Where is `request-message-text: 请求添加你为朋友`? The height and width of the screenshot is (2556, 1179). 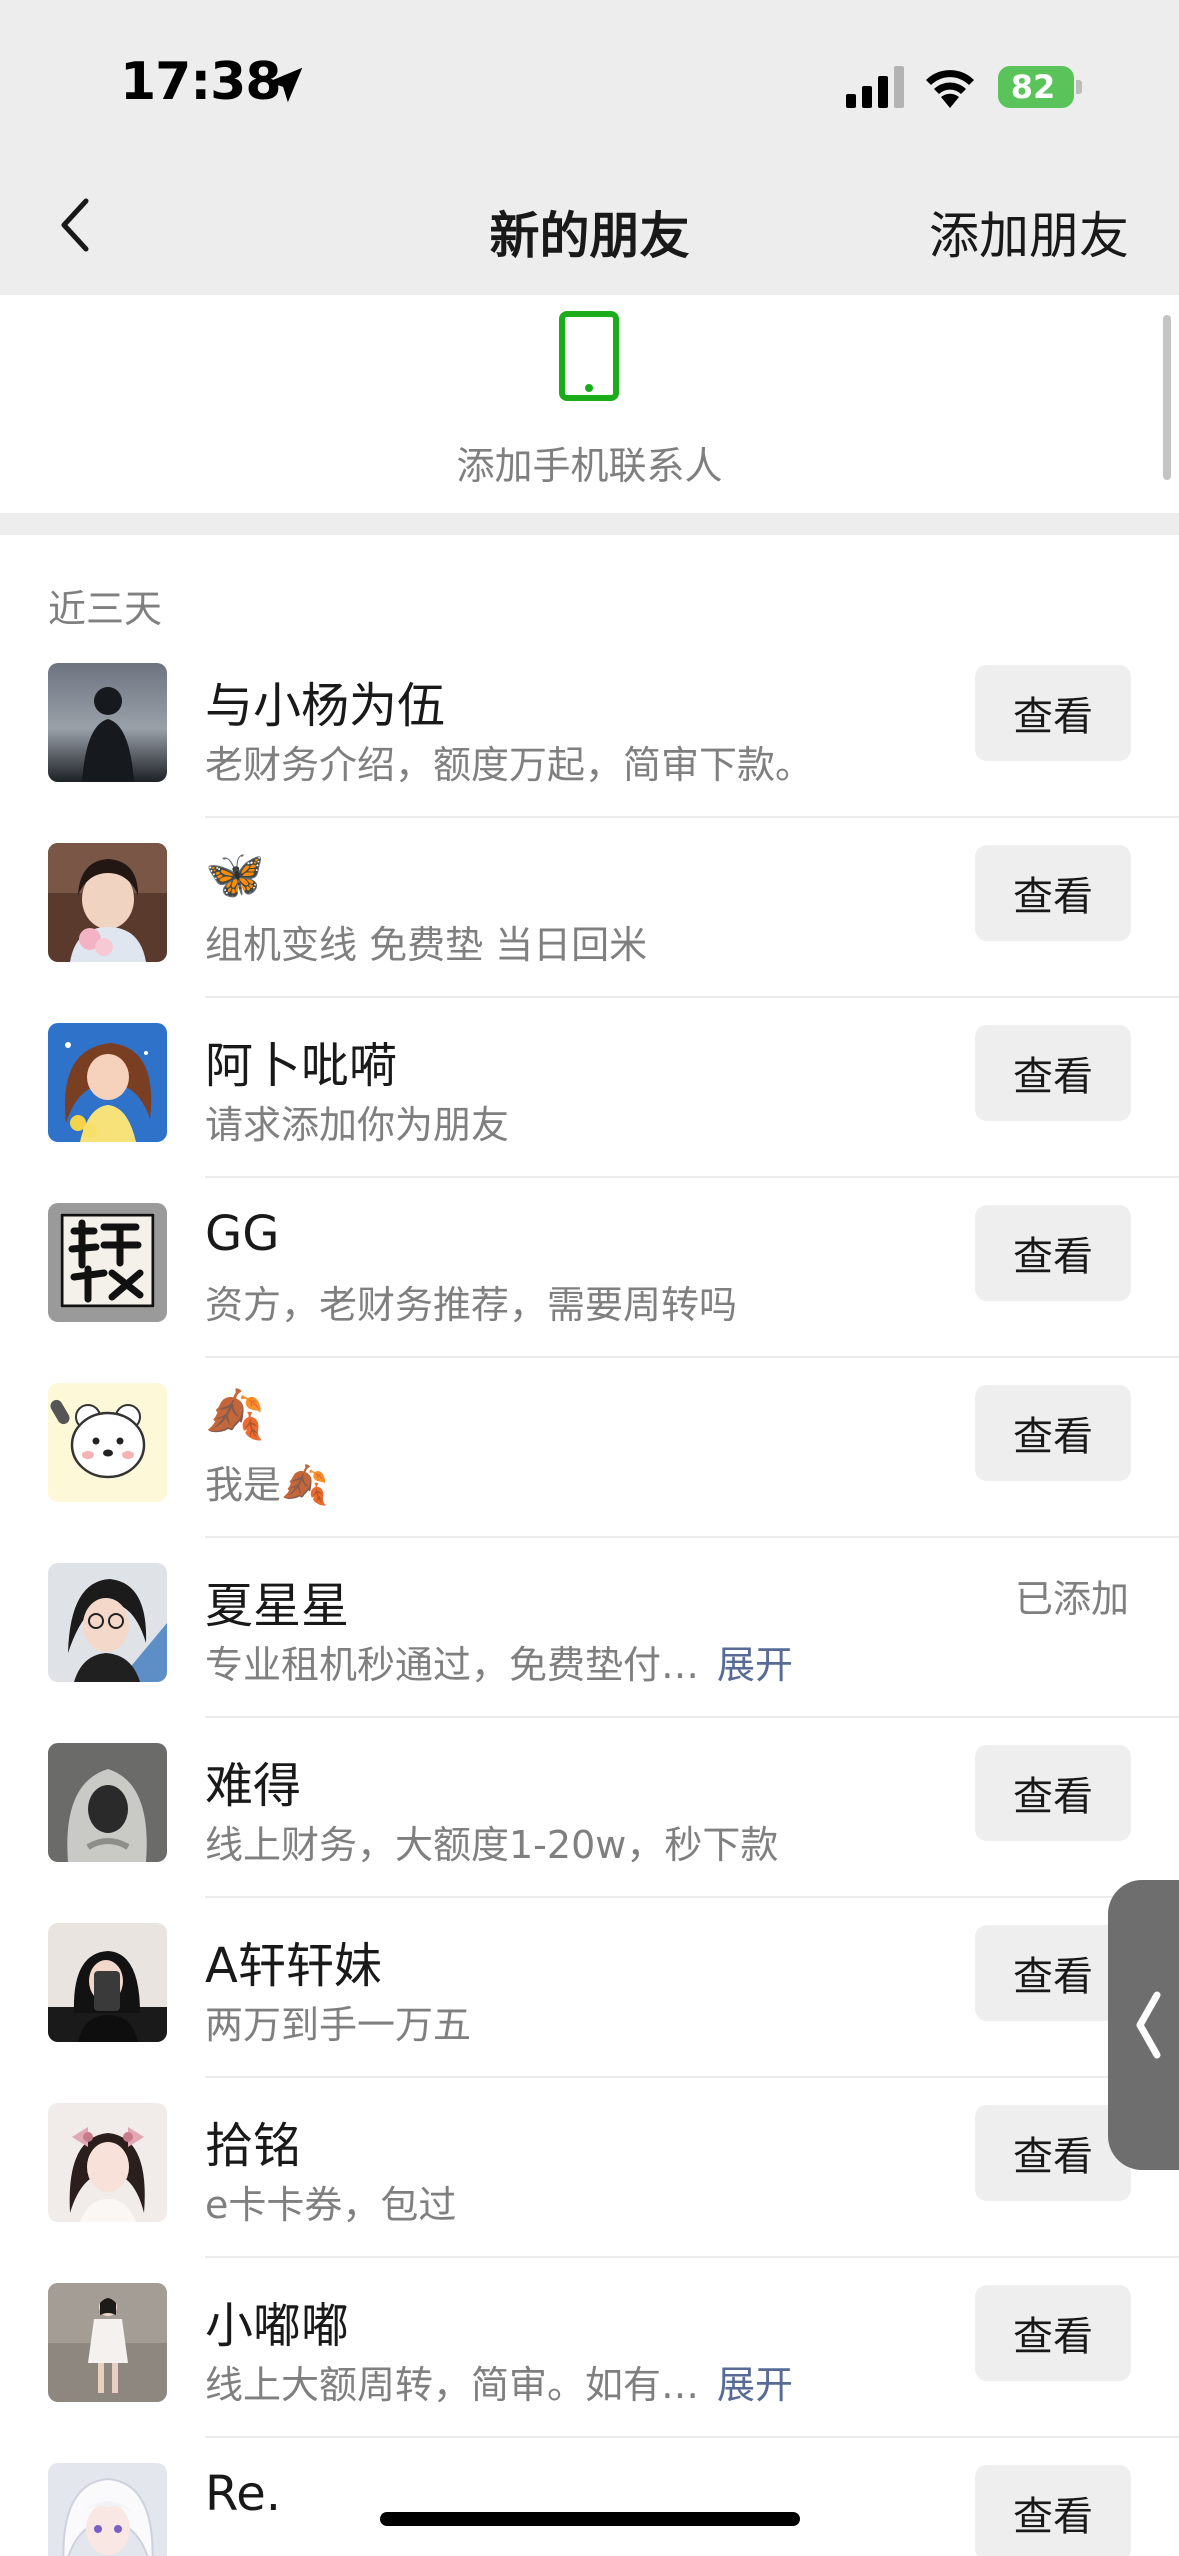
request-message-text: 请求添加你为朋友 is located at coordinates (357, 1125).